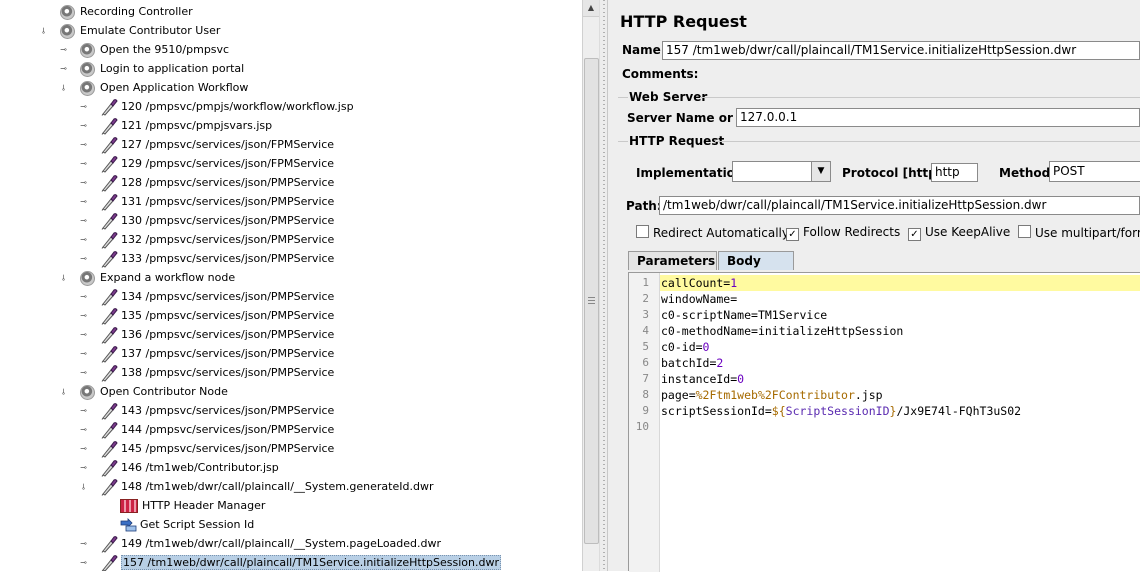  I want to click on tree-item: ⊸ 131 /pmpsvc/services/json/PMPService, so click(207, 201).